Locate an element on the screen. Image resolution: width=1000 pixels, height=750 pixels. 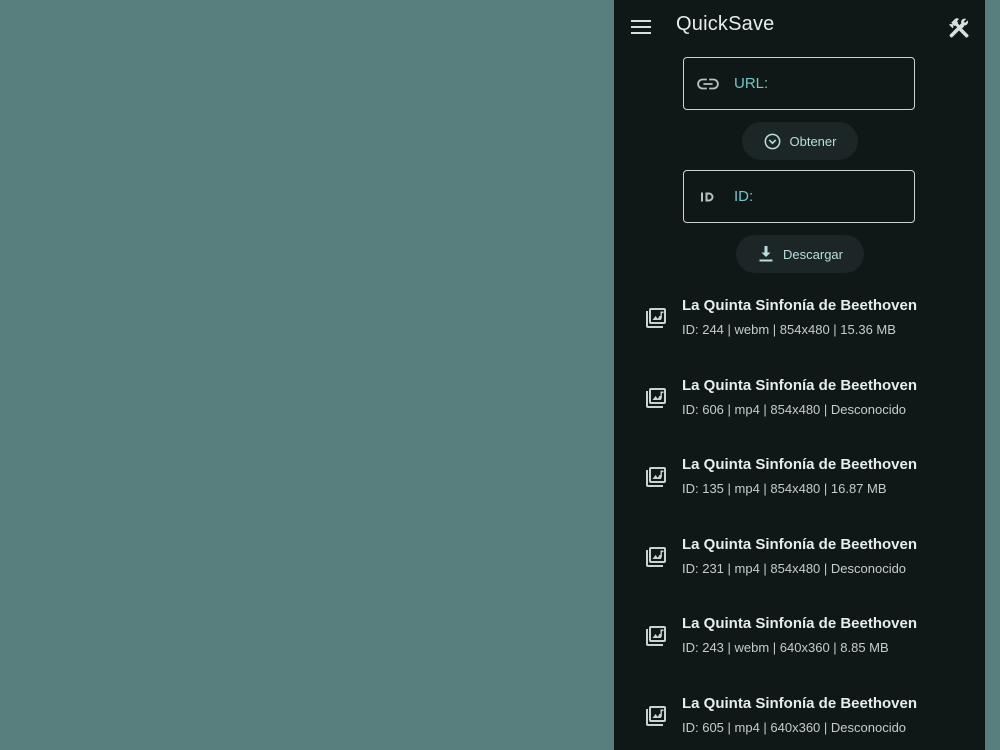
url-field: URL: is located at coordinates (799, 83).